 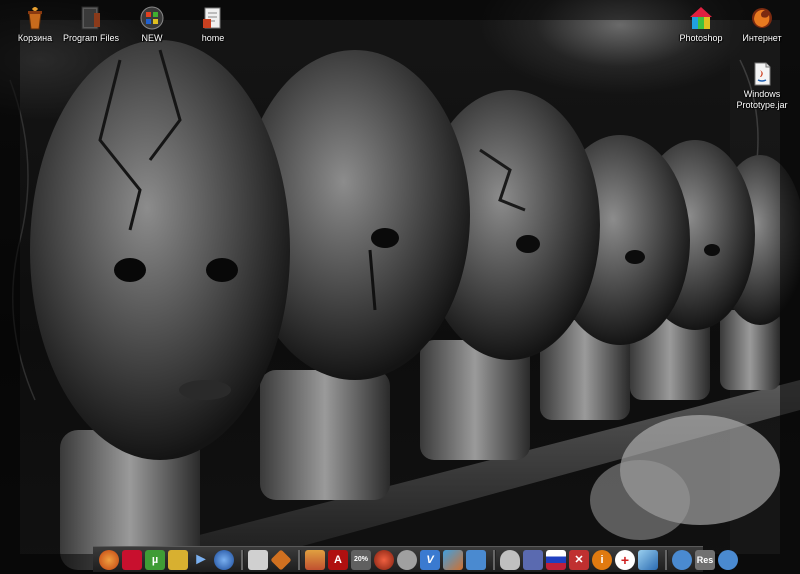 What do you see at coordinates (430, 559) in the screenshot?
I see `v-app-icon: V` at bounding box center [430, 559].